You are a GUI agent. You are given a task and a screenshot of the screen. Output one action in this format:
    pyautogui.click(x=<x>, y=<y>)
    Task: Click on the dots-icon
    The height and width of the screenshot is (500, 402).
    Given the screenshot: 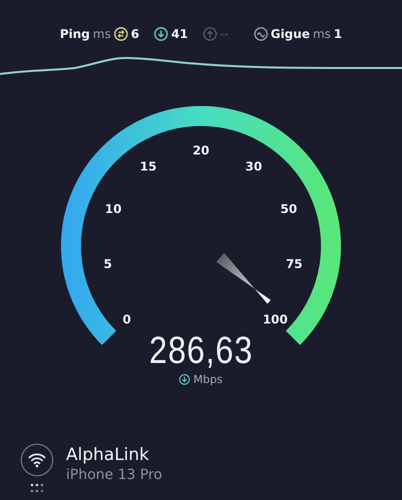 What is the action you would take?
    pyautogui.click(x=37, y=488)
    